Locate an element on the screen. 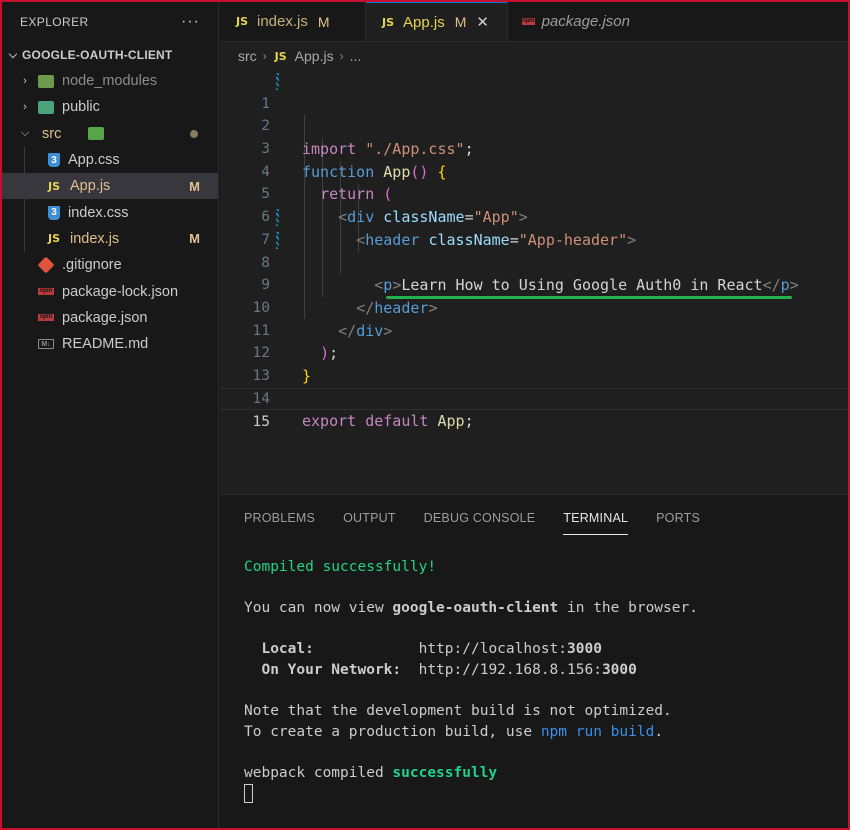  code-line: 10 </div> is located at coordinates (534, 307).